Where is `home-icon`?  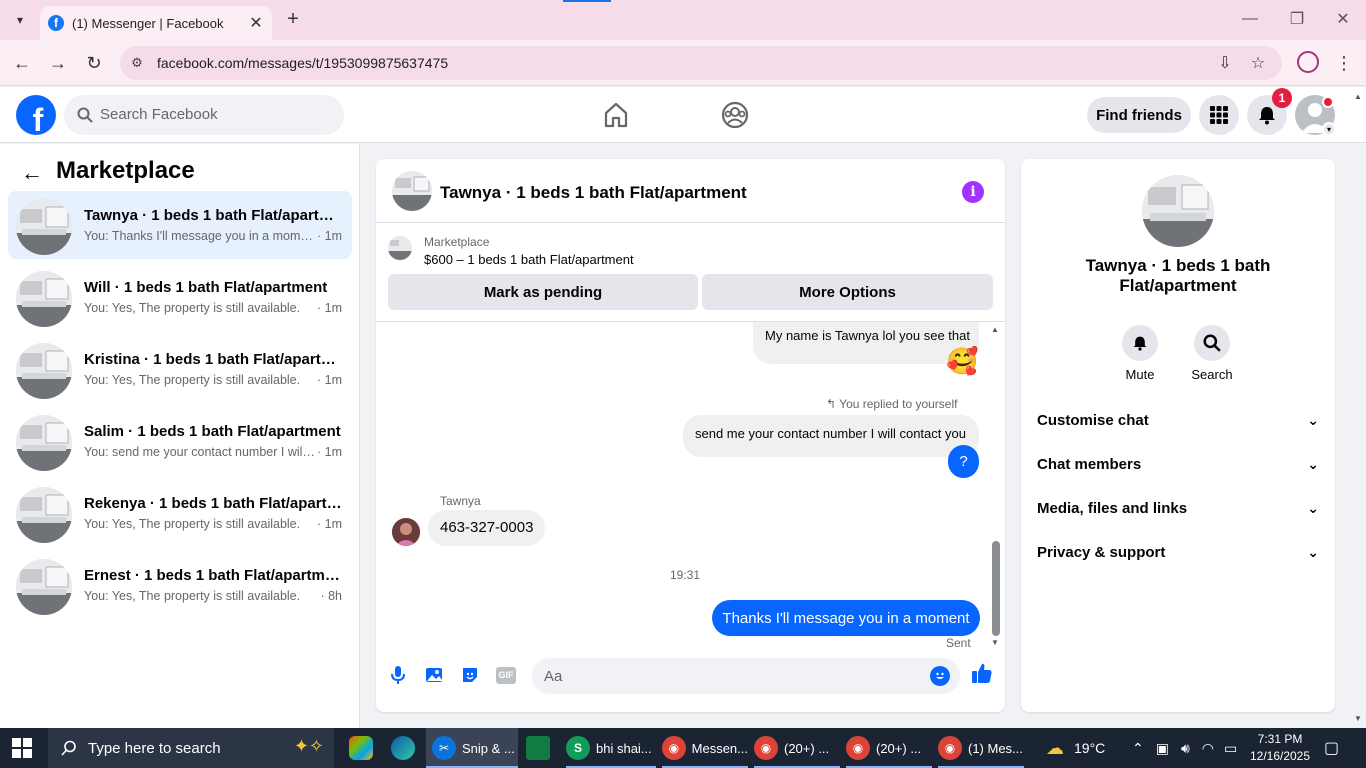
home-icon is located at coordinates (616, 115).